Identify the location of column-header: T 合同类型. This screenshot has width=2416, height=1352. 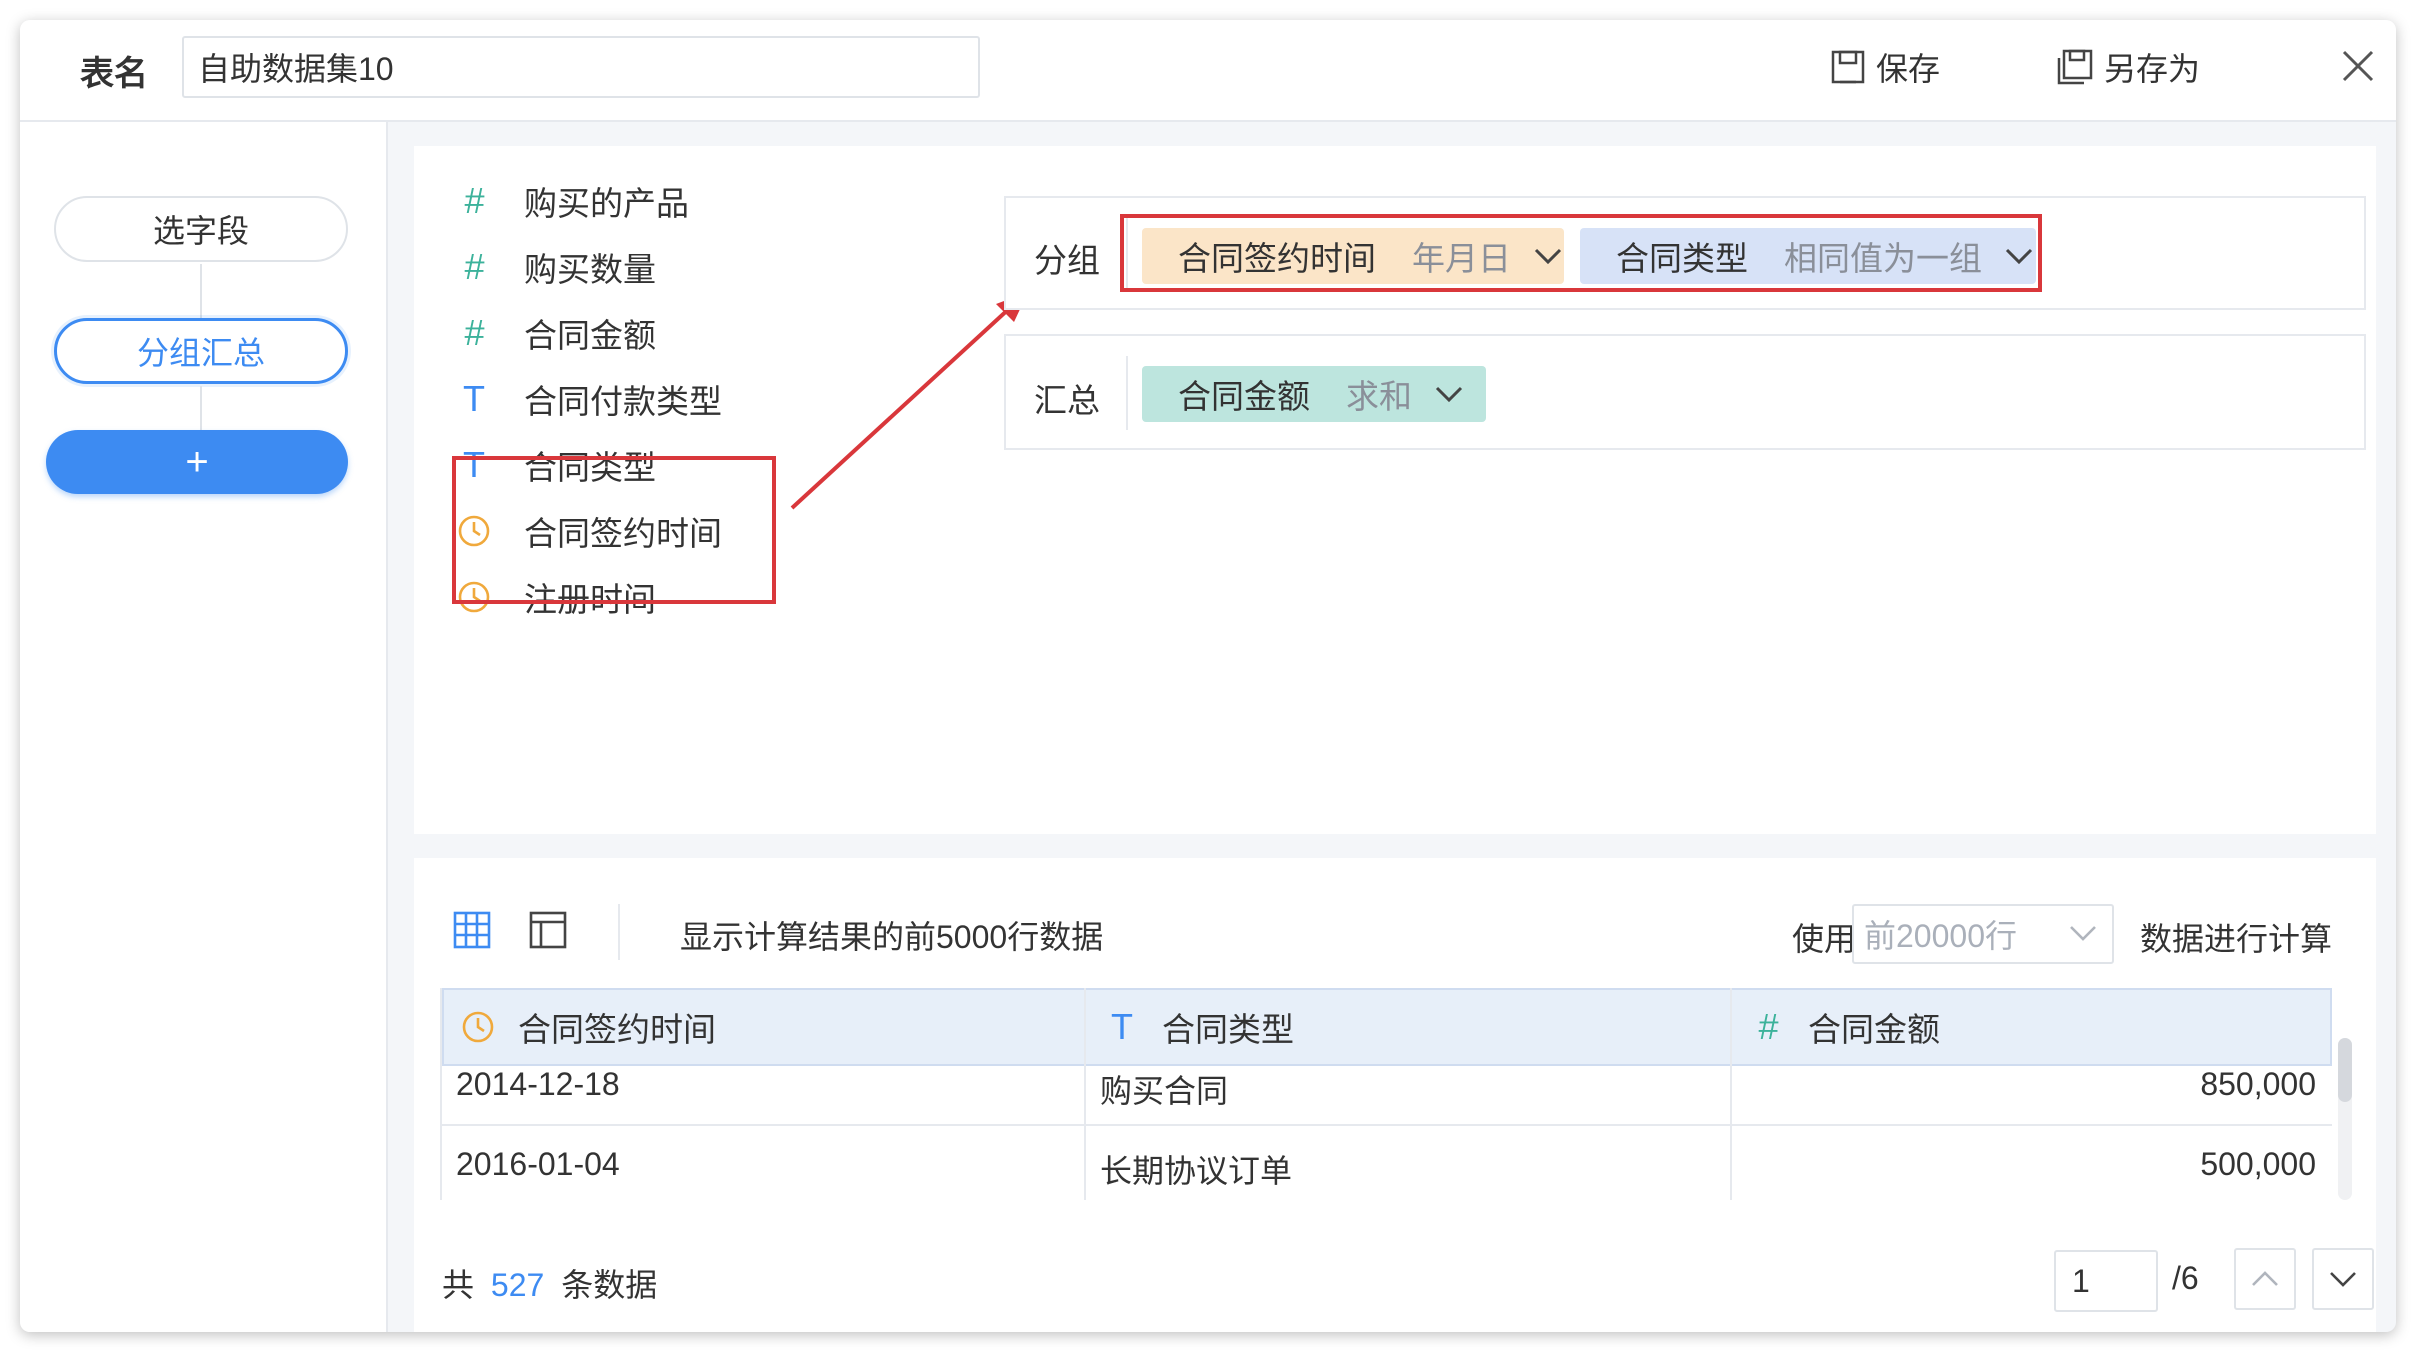
(1198, 1027).